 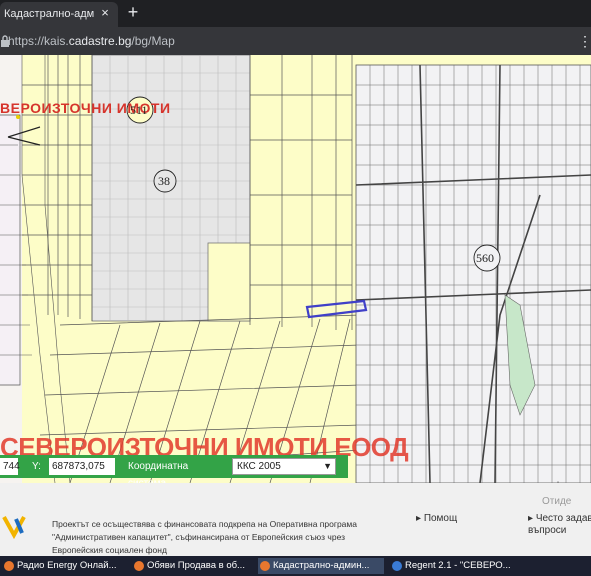 I want to click on x-coordinate-field: 744, so click(x=10, y=466).